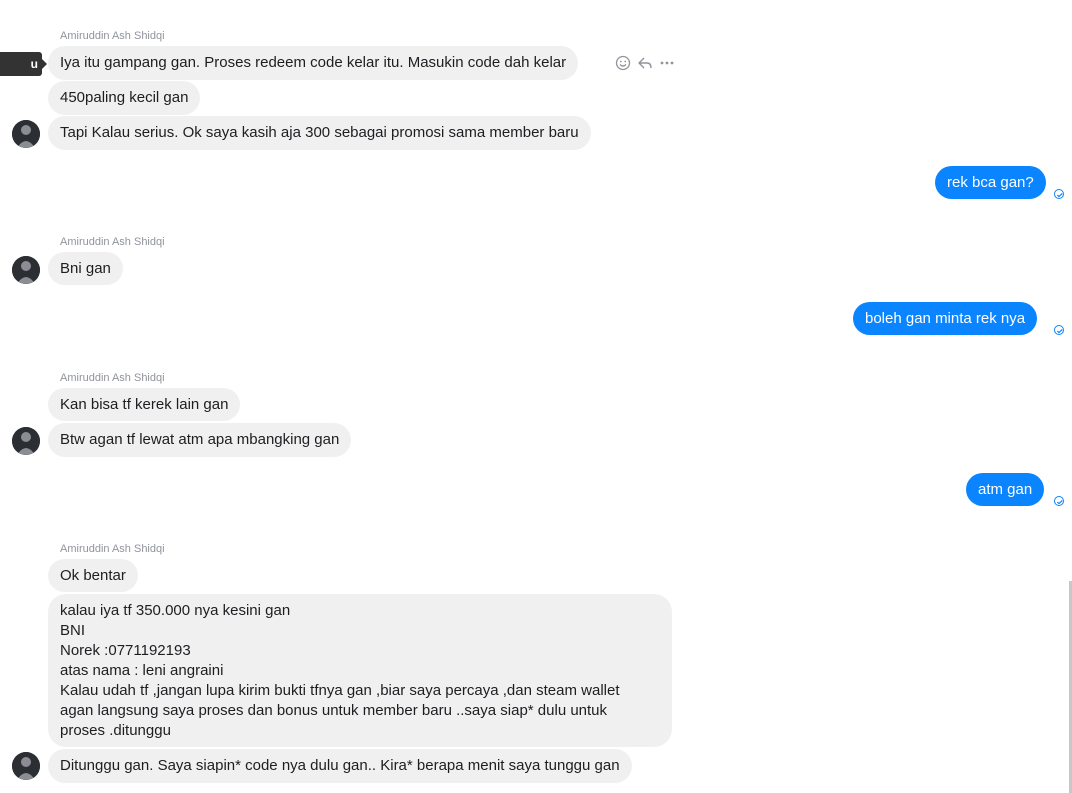 The height and width of the screenshot is (793, 1072). Describe the element at coordinates (124, 98) in the screenshot. I see `incoming-message: 450paling kecil gan` at that location.